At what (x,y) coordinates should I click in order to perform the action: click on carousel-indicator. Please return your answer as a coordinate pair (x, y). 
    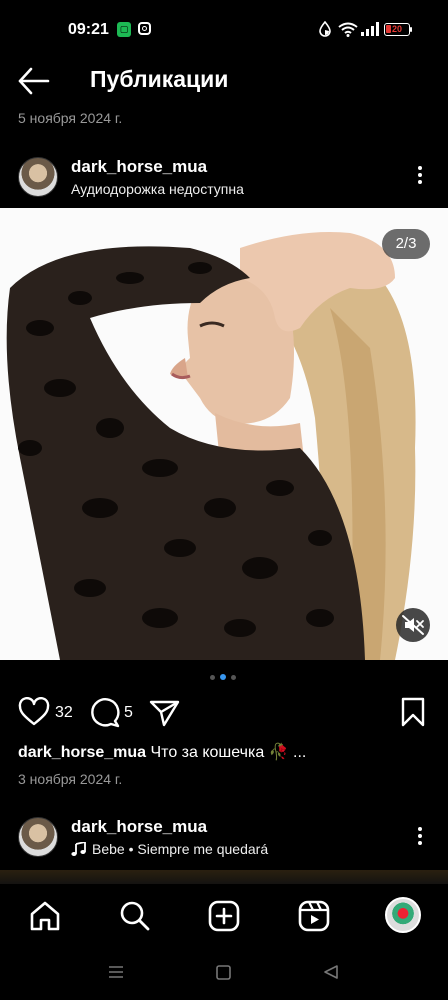
    Looking at the image, I should click on (224, 678).